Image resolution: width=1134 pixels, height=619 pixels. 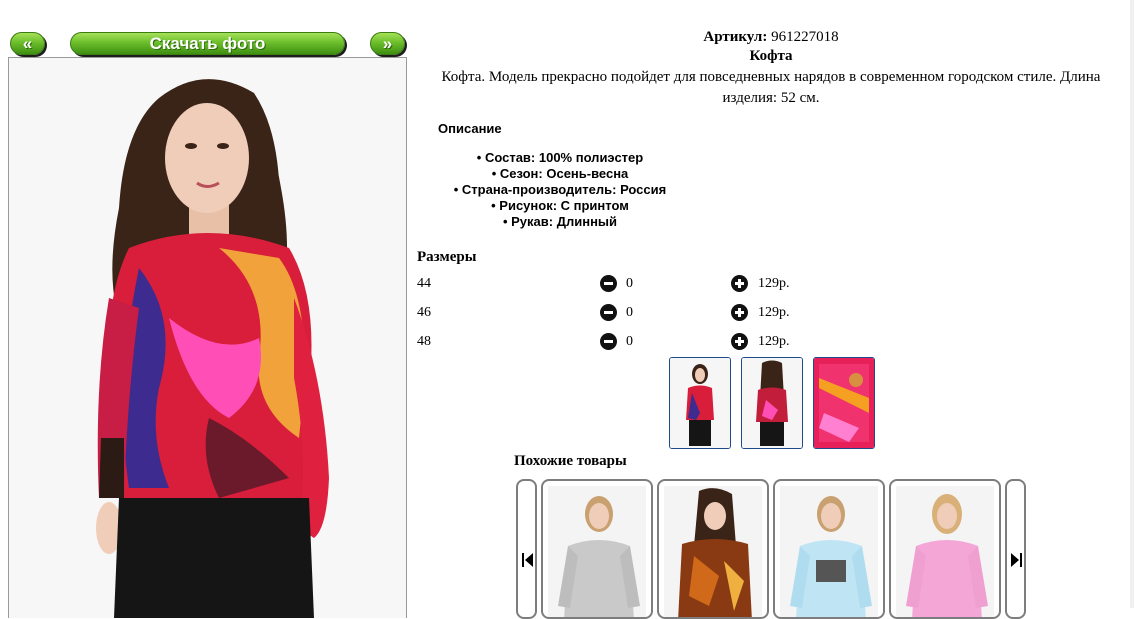 I want to click on spec-item: Страна-производитель: Россия, so click(x=560, y=190).